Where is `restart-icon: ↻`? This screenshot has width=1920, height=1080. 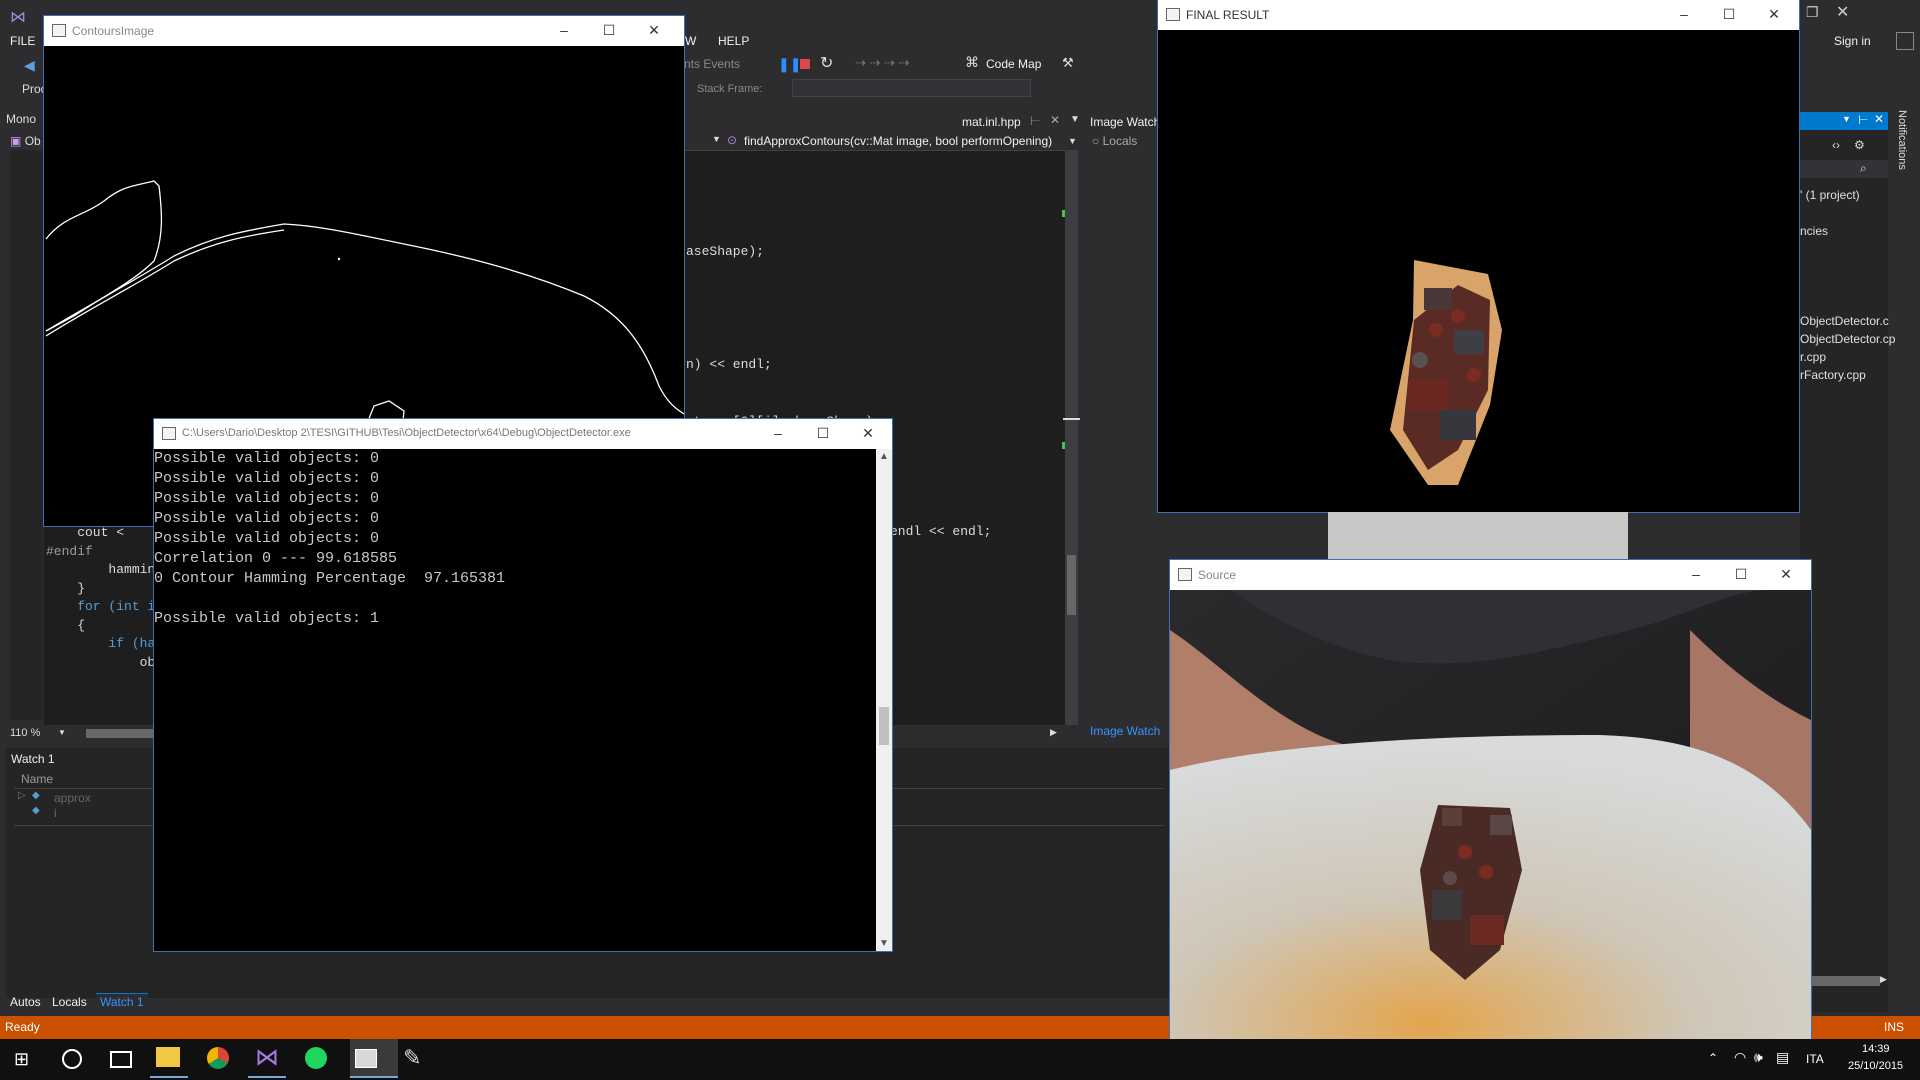
restart-icon: ↻ is located at coordinates (826, 63).